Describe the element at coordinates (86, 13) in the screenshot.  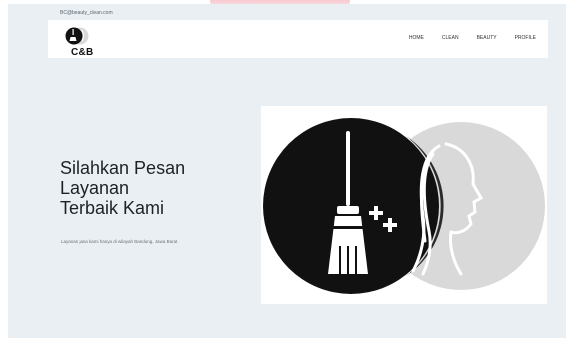
I see `topbar-email: BC@beauty_clean.com` at that location.